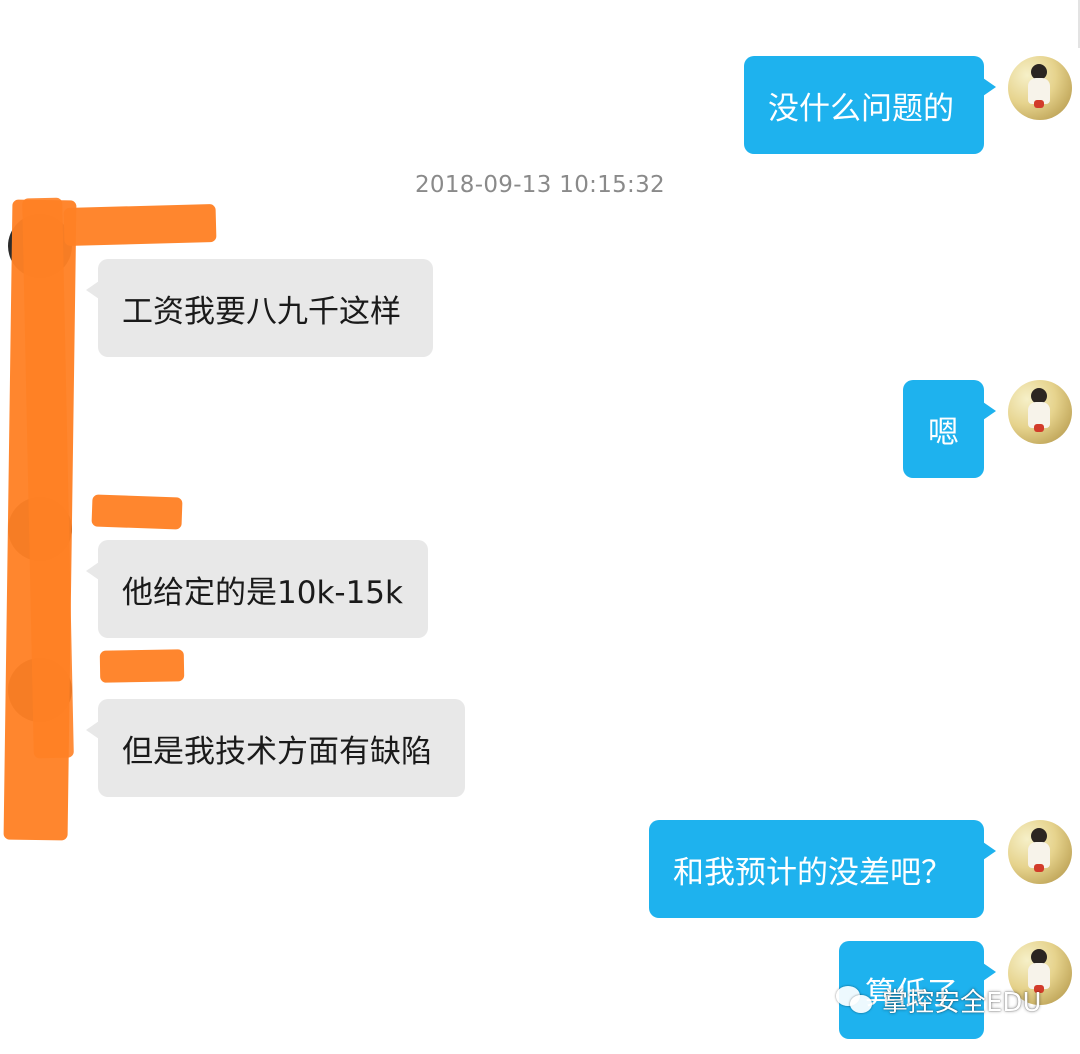 This screenshot has width=1080, height=1054. I want to click on message-bubble-outgoing: 和我预计的没差吧？, so click(822, 869).